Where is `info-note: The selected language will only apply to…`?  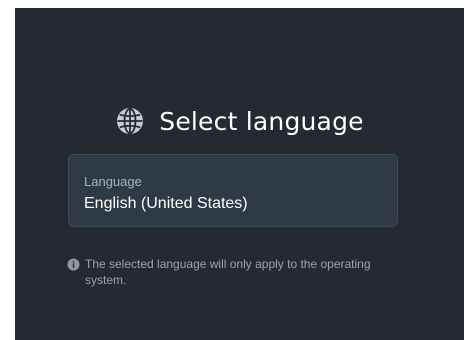 info-note: The selected language will only apply to… is located at coordinates (237, 272).